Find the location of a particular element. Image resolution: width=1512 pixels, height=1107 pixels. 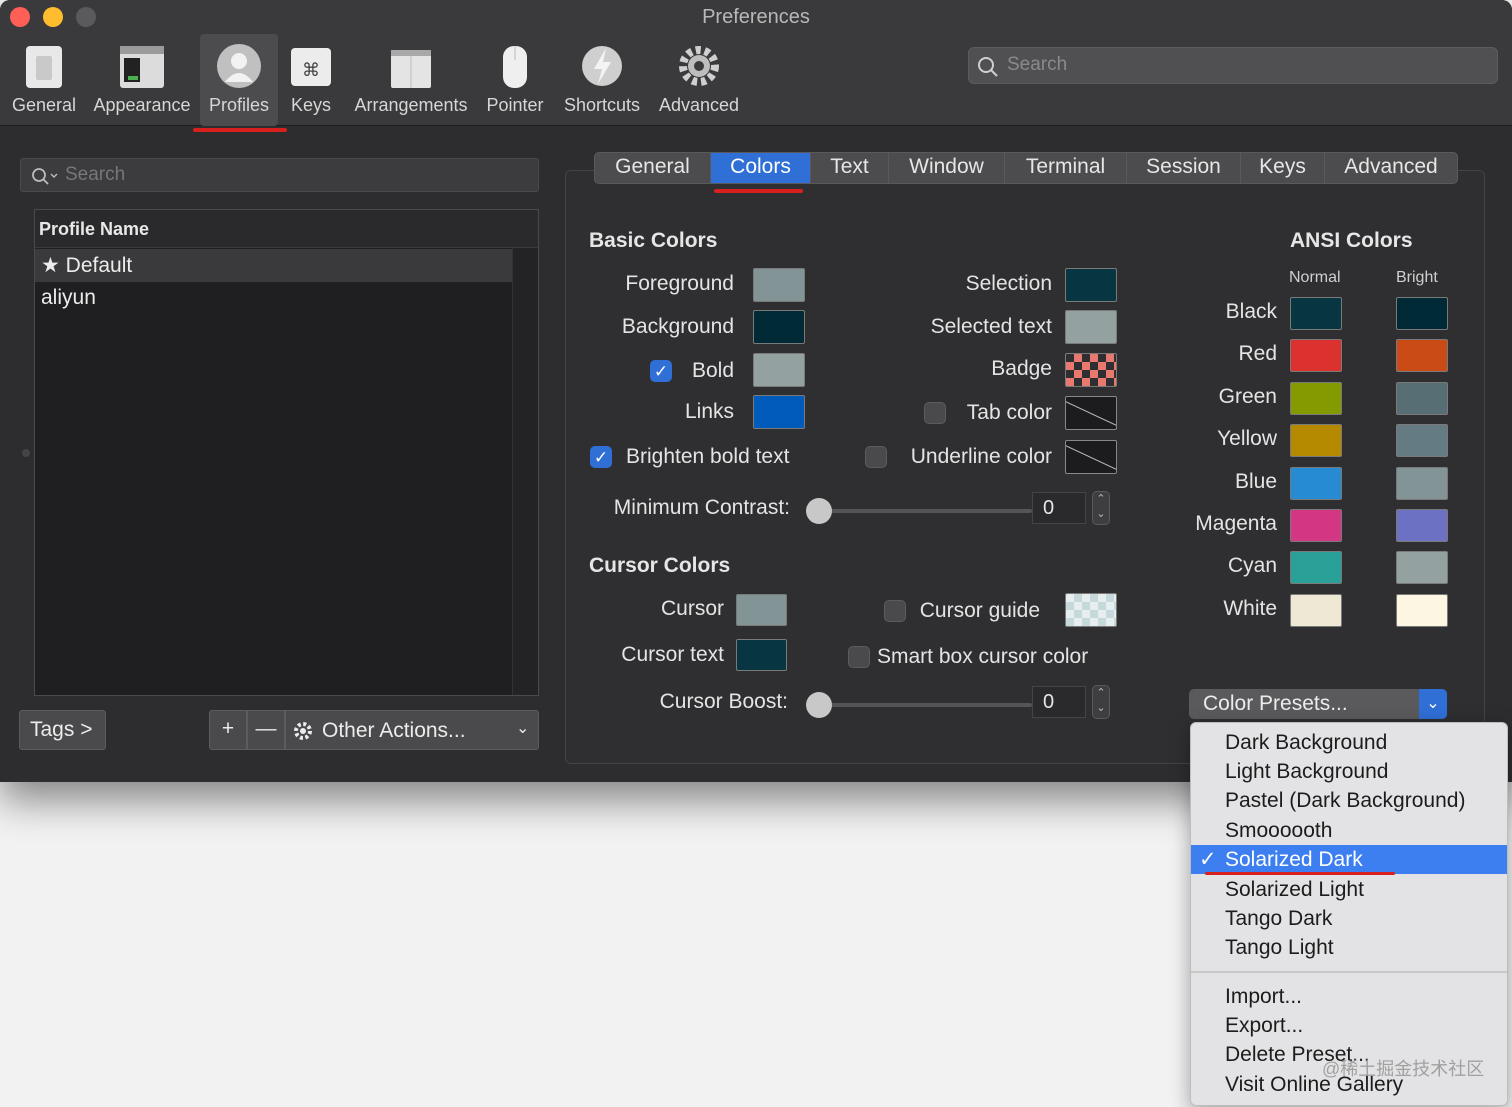

toolbar-pointer: Pointer is located at coordinates (515, 80).